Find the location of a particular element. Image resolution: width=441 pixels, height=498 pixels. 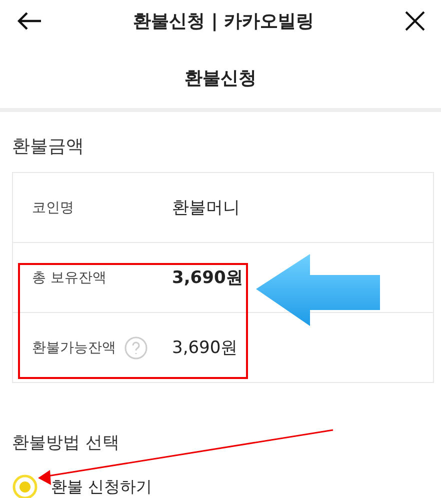

table-cell: 코인명 is located at coordinates (53, 207).